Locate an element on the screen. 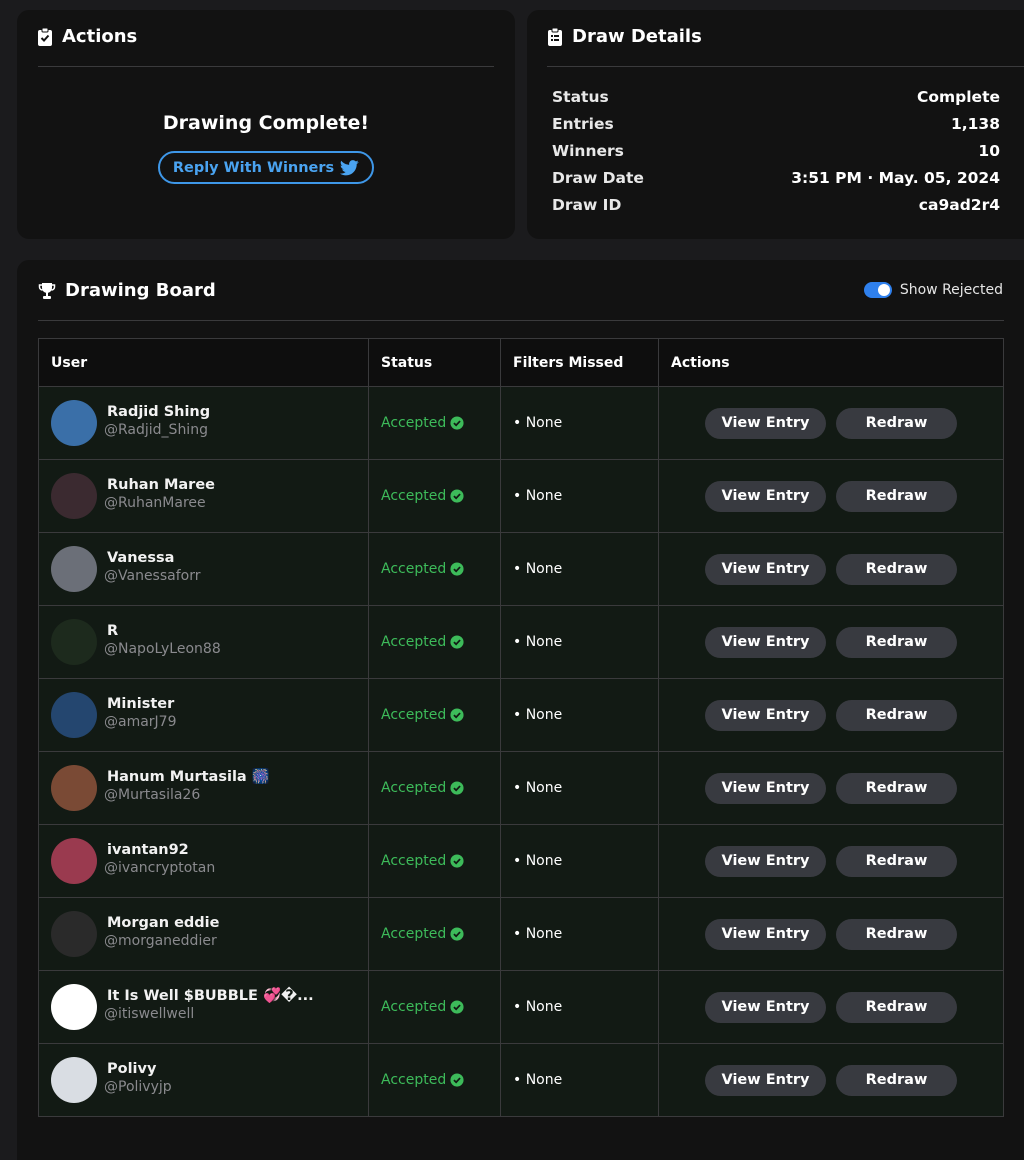 The height and width of the screenshot is (1160, 1024). user-handle: @morganeddier is located at coordinates (161, 941).